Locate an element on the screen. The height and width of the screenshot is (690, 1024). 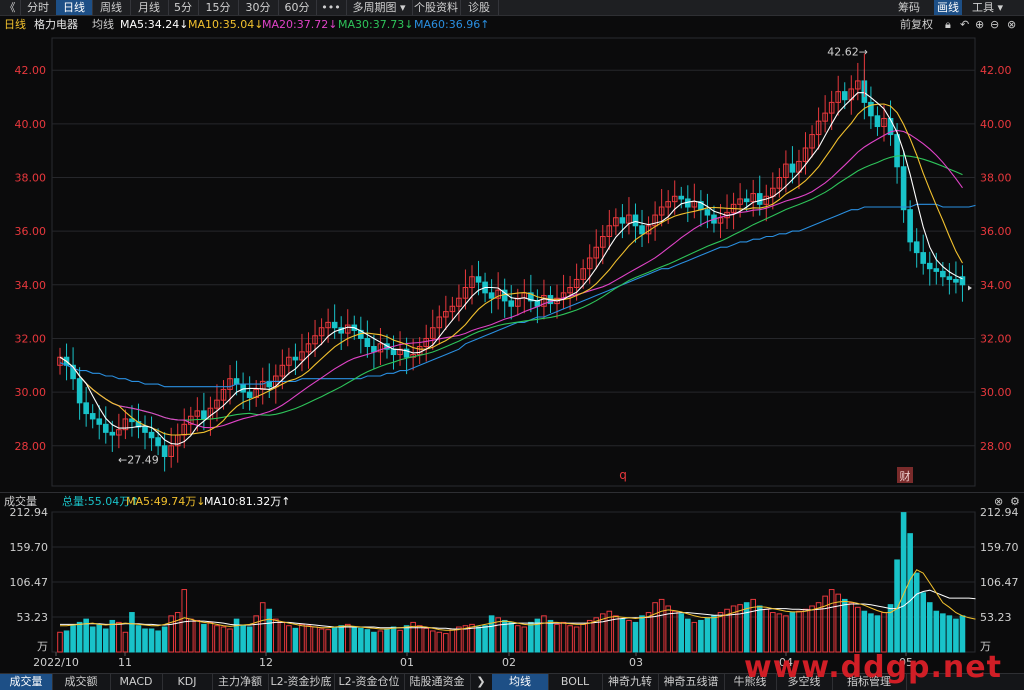
indicator-tab-9: 均线 is located at coordinates (520, 682).